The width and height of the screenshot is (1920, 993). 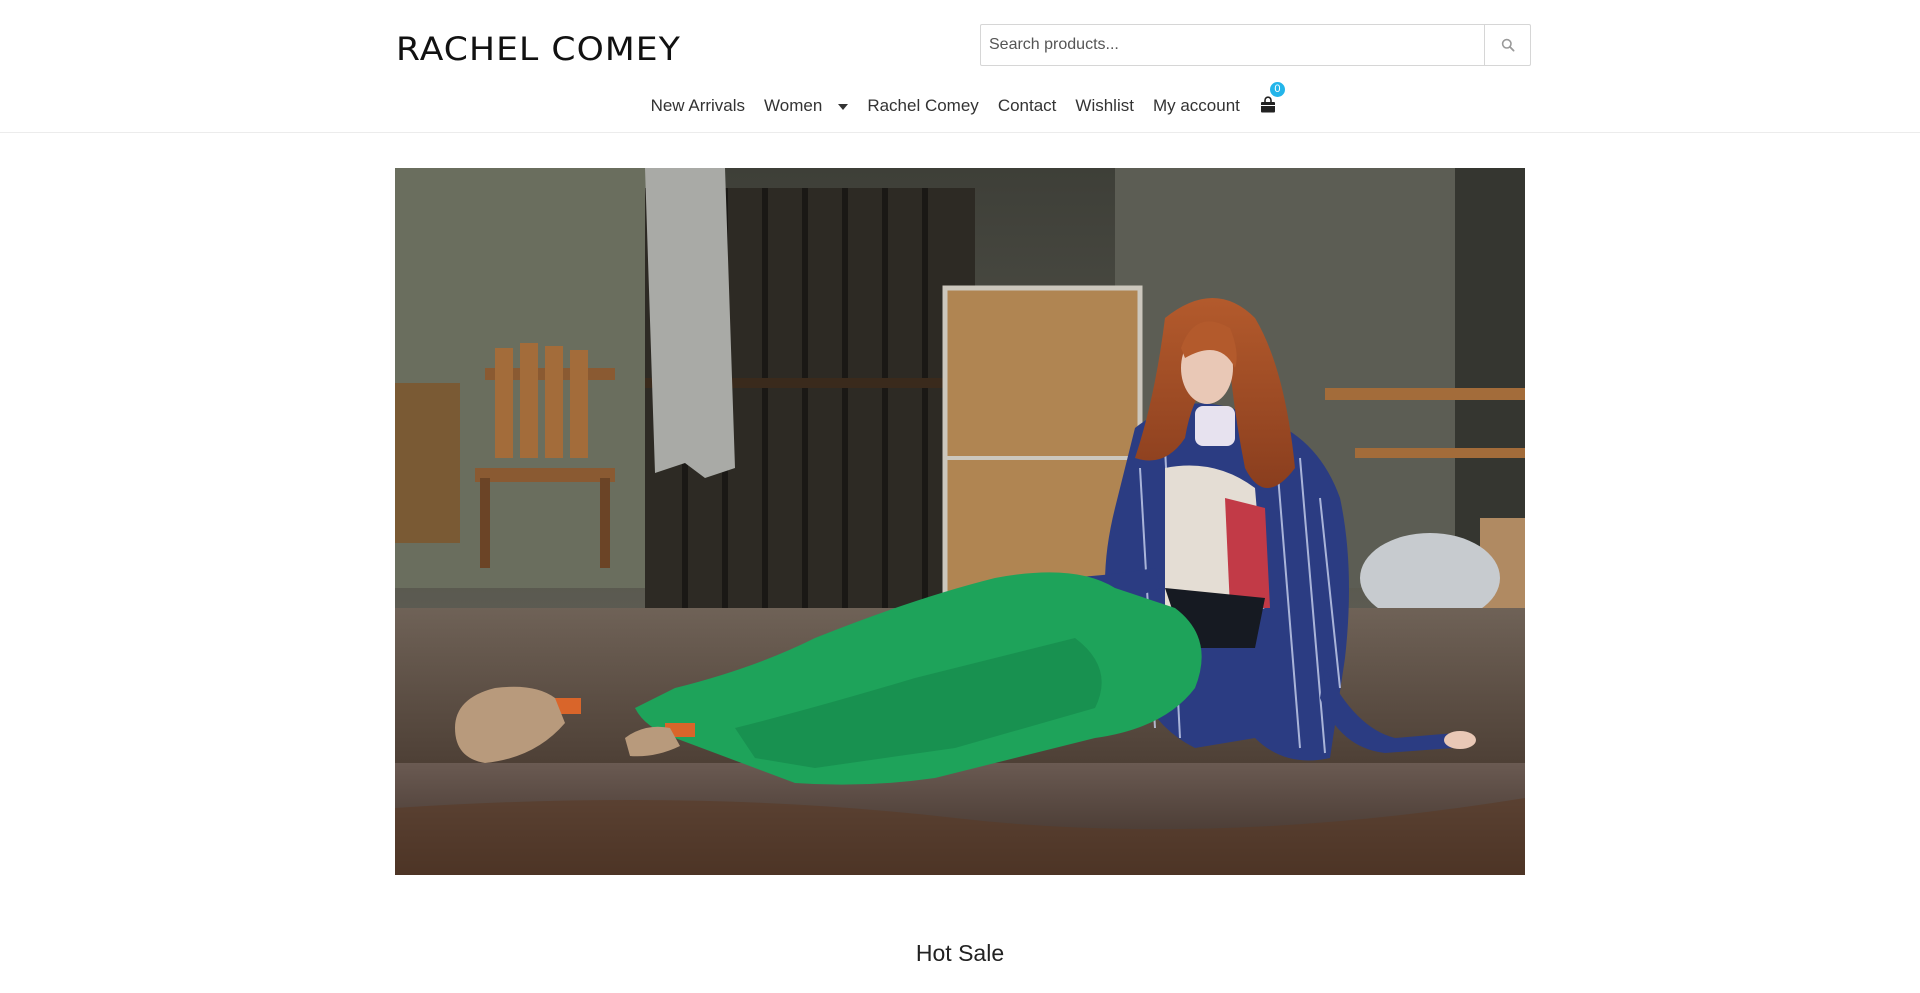 I want to click on nav-item-label: Rachel Comey, so click(x=923, y=105).